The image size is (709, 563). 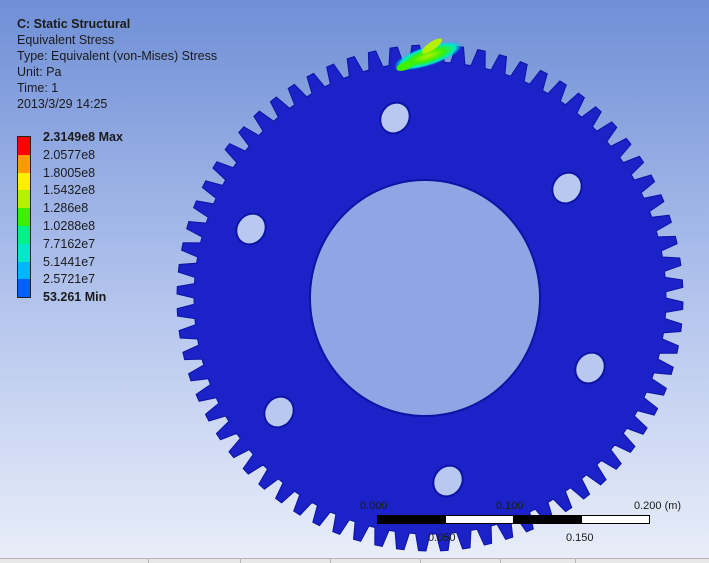 I want to click on legend-min-label: 53.261 Min, so click(x=75, y=297).